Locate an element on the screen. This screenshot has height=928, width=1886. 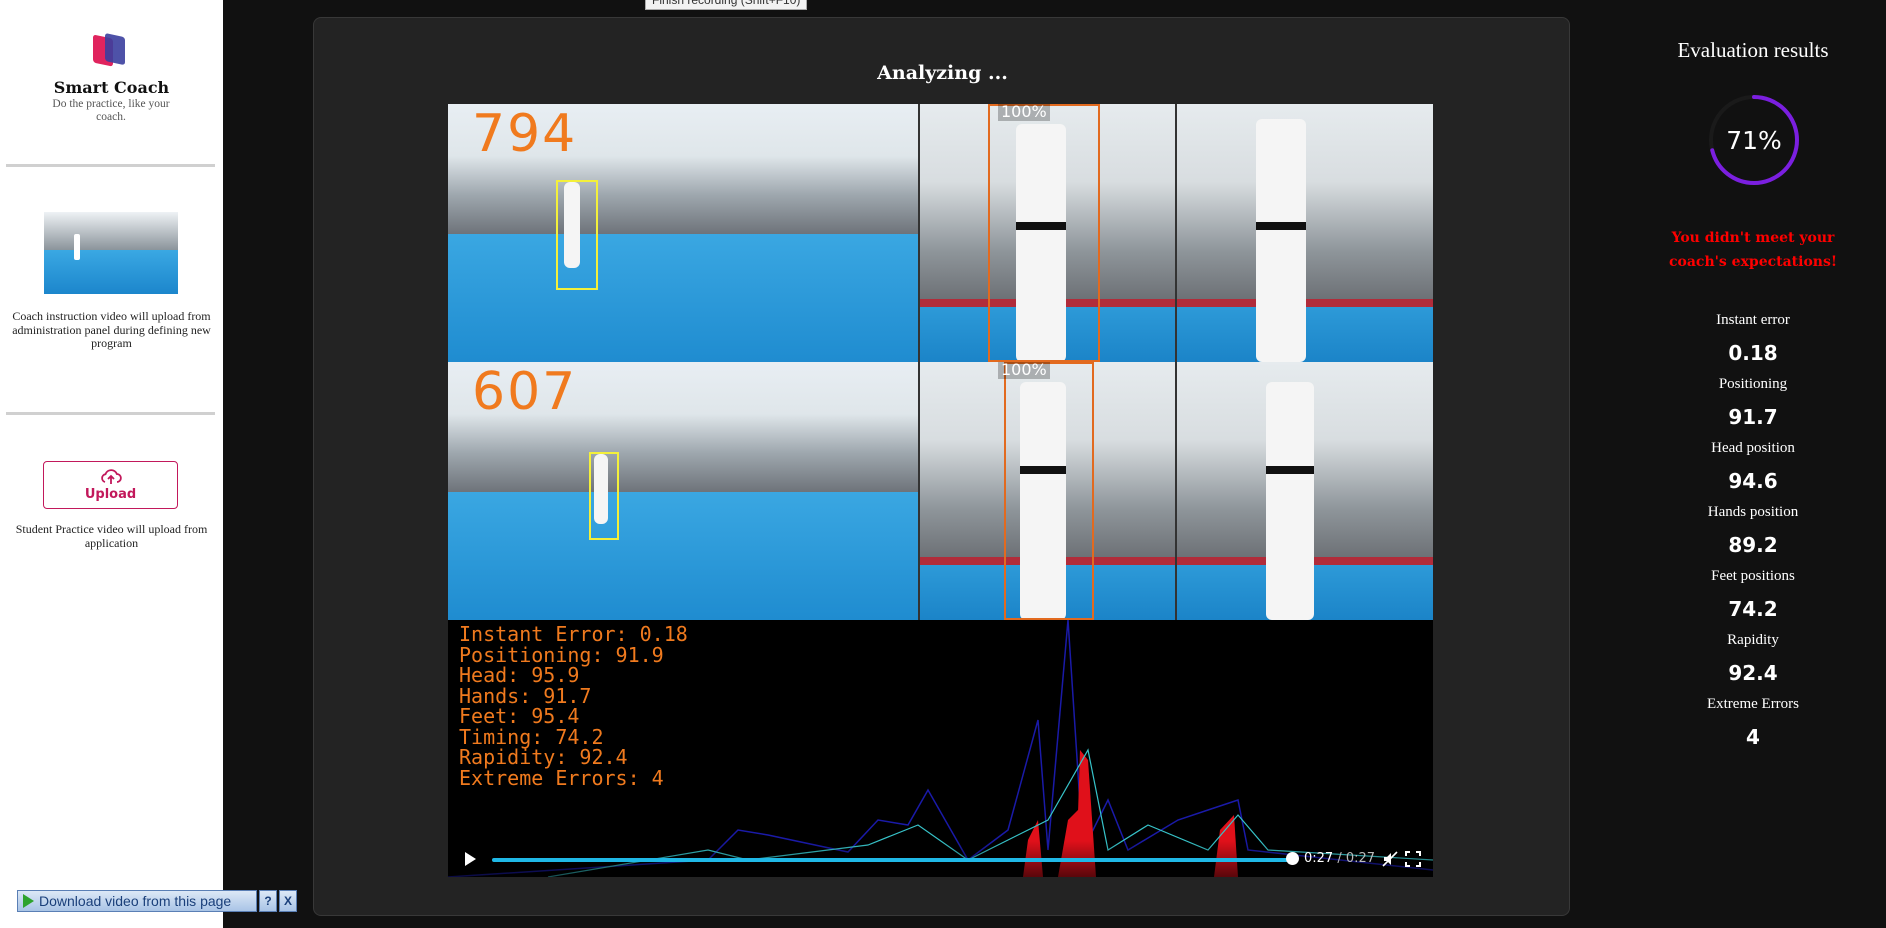
metric-label: Head position is located at coordinates (1753, 448).